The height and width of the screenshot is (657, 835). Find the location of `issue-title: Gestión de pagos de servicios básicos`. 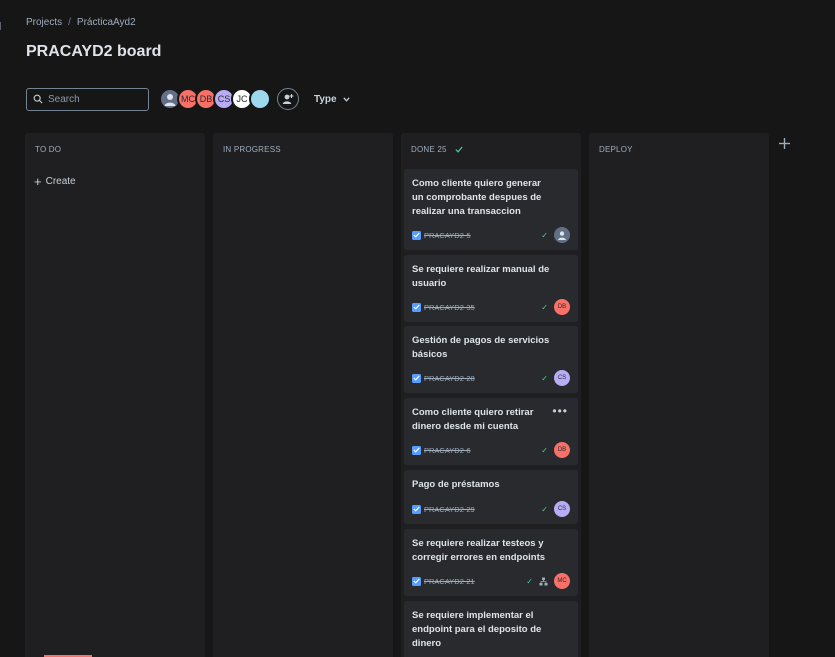

issue-title: Gestión de pagos de servicios básicos is located at coordinates (481, 347).